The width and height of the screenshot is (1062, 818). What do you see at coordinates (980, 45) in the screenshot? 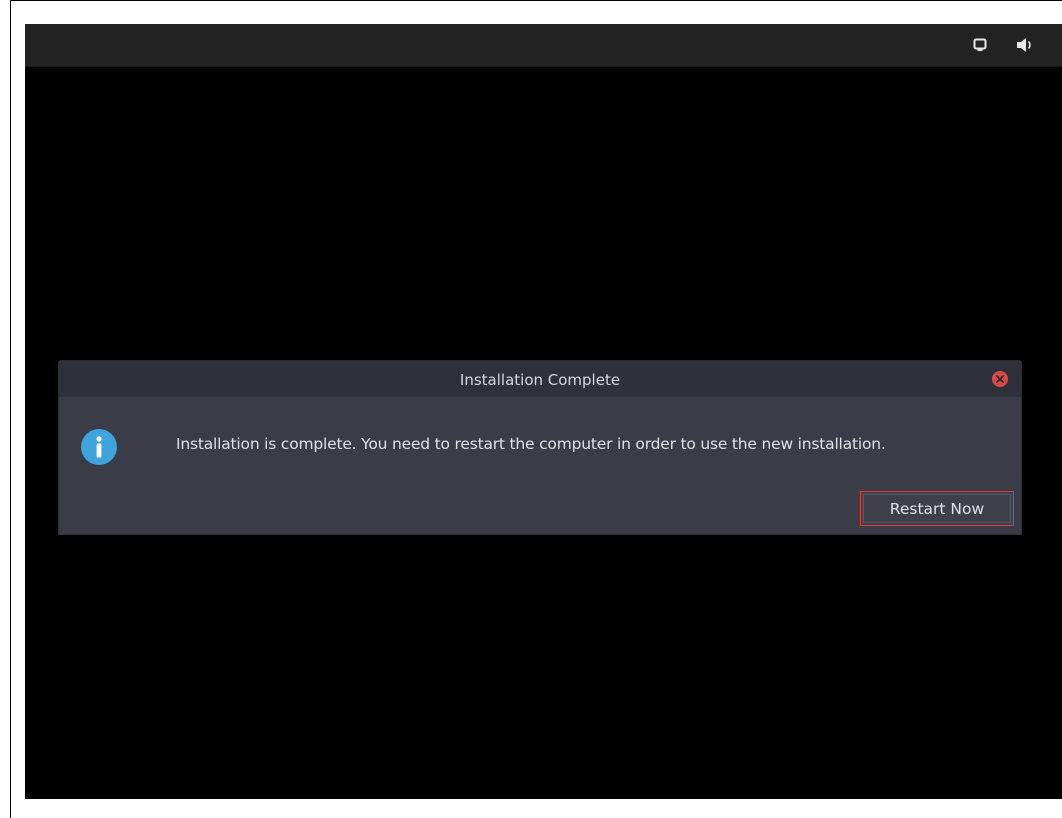
I see `display-icon` at bounding box center [980, 45].